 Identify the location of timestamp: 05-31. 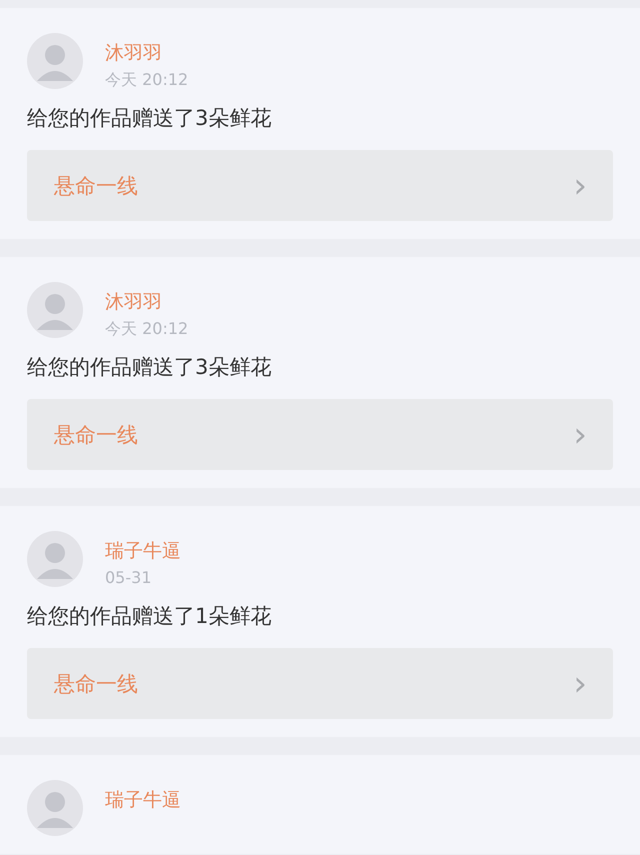
(128, 578).